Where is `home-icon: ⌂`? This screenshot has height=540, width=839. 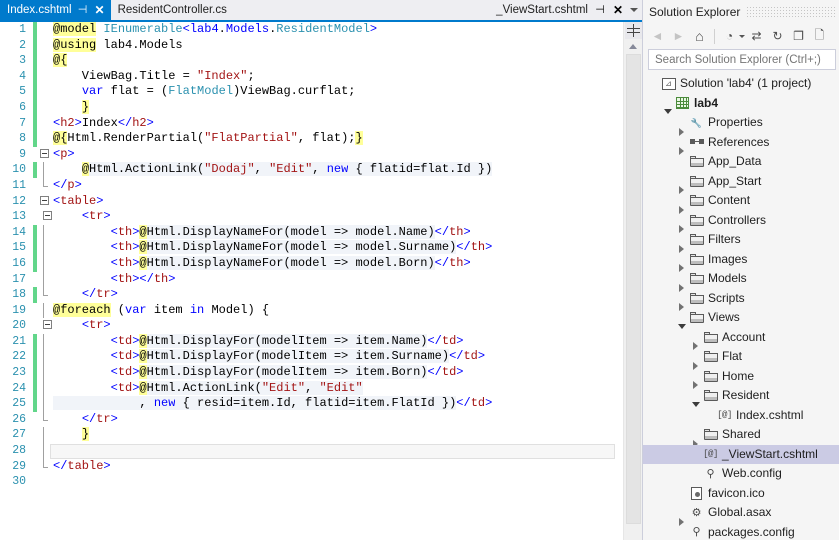 home-icon: ⌂ is located at coordinates (699, 36).